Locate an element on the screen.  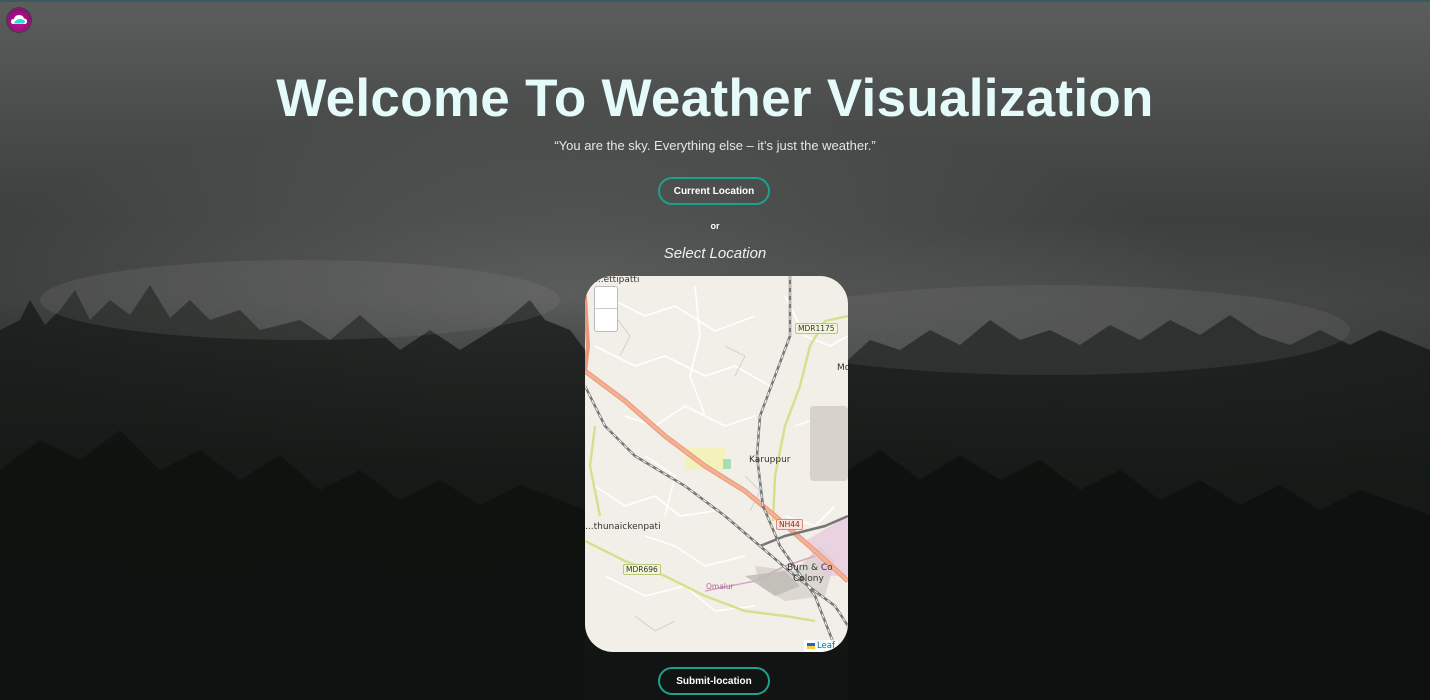
or-separator: or is located at coordinates (715, 226).